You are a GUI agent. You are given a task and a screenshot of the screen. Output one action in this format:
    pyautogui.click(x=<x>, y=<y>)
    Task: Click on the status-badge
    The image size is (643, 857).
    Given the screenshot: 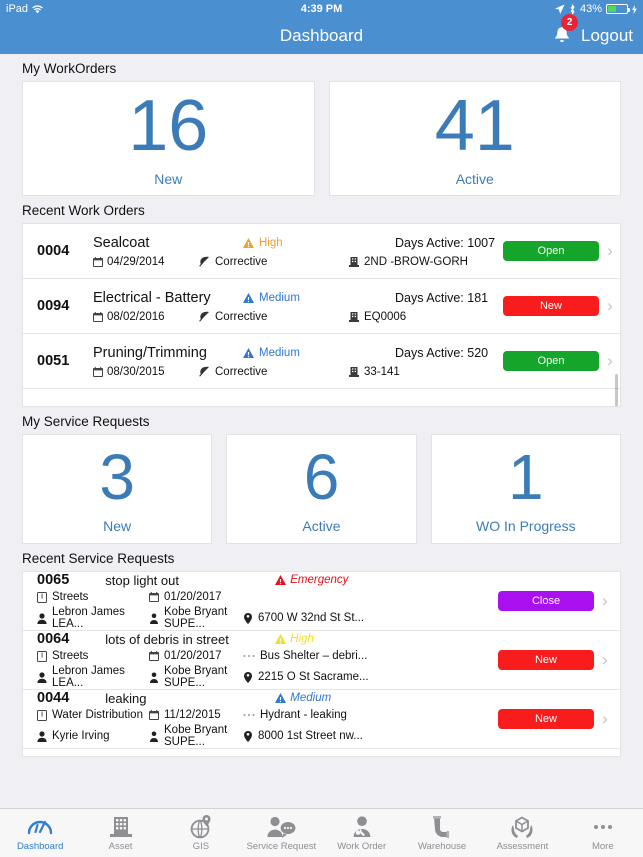 What is the action you would take?
    pyautogui.click(x=551, y=406)
    